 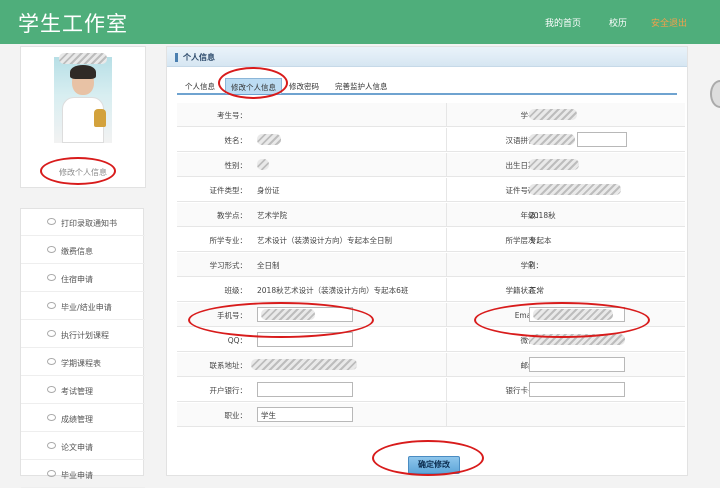 What do you see at coordinates (431, 290) in the screenshot?
I see `form-row: 班级： 2018秋艺术设计（装潢设计方向）专起本6班 学籍状态： 正常` at bounding box center [431, 290].